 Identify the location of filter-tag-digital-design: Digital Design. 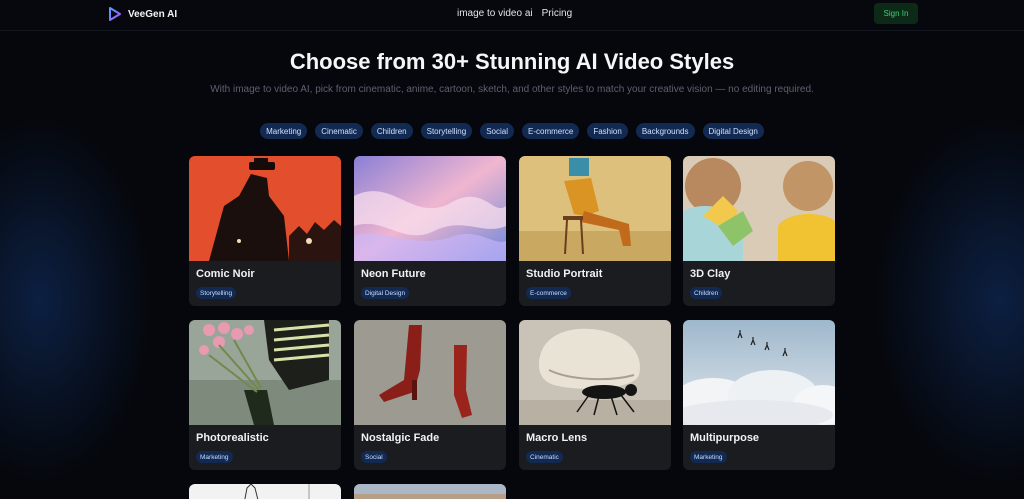
(733, 131).